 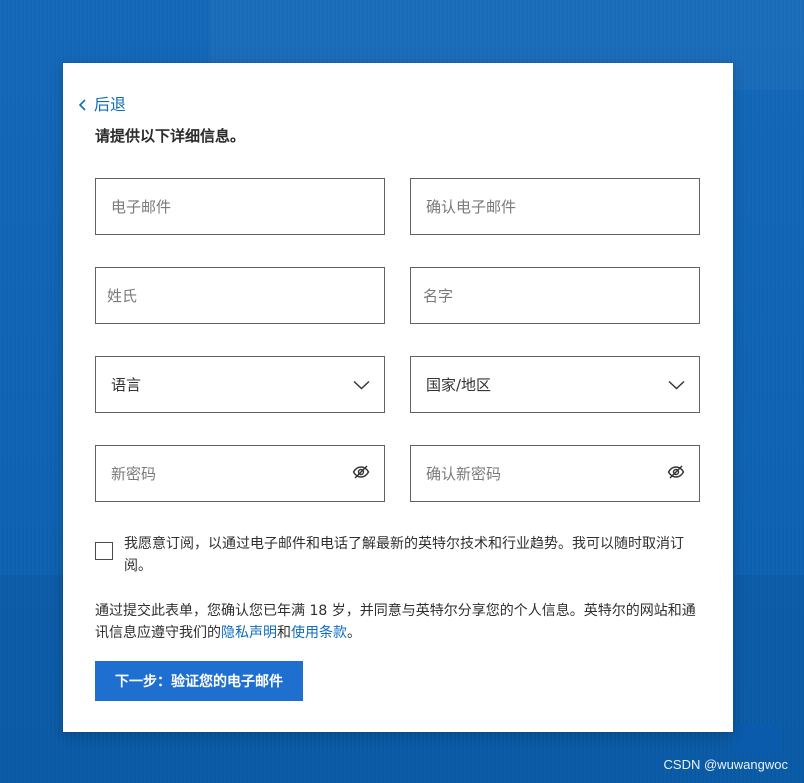 What do you see at coordinates (199, 681) in the screenshot?
I see `next-button: 下一步：验证您的电子邮件` at bounding box center [199, 681].